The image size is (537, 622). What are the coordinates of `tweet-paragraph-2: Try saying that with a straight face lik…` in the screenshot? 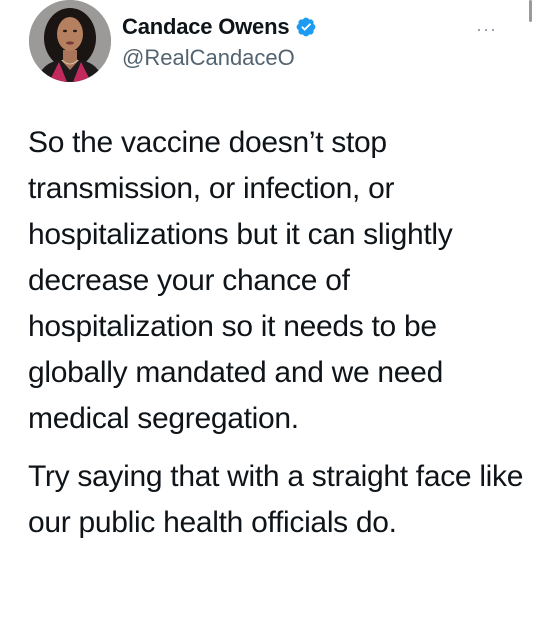 It's located at (276, 499).